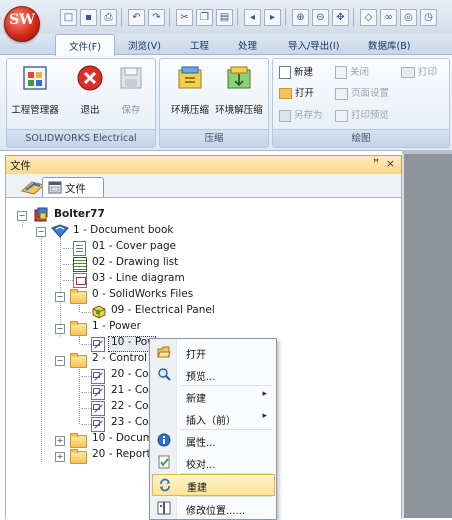 The height and width of the screenshot is (520, 452). I want to click on print-icon: ⎙, so click(108, 17).